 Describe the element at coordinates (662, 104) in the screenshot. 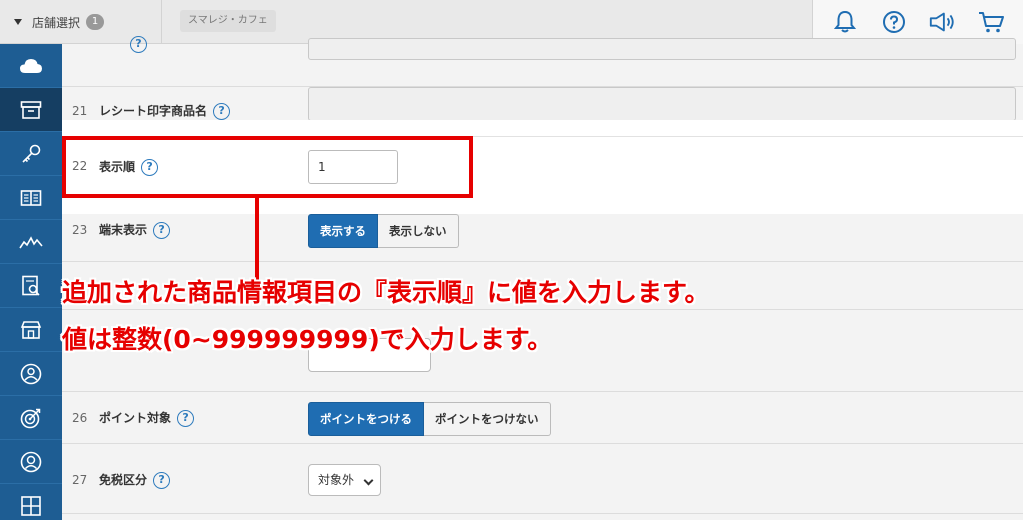

I see `receipt-name-input` at that location.